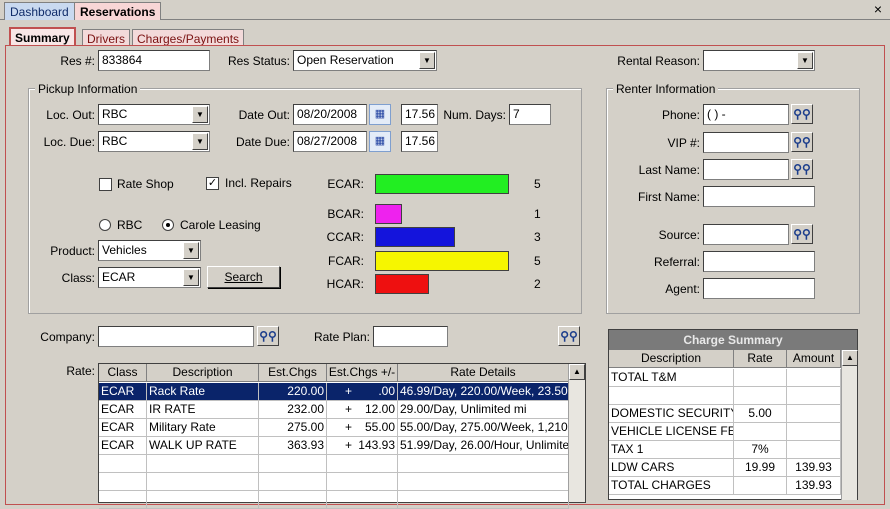  What do you see at coordinates (42, 37) in the screenshot?
I see `tab-summary: Summary` at bounding box center [42, 37].